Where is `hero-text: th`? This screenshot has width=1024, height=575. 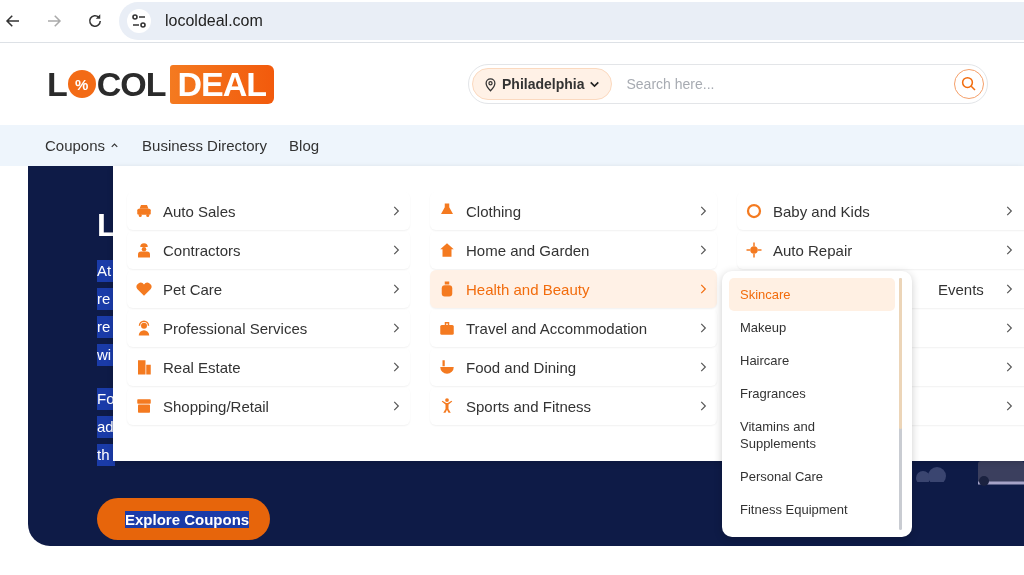 hero-text: th is located at coordinates (106, 455).